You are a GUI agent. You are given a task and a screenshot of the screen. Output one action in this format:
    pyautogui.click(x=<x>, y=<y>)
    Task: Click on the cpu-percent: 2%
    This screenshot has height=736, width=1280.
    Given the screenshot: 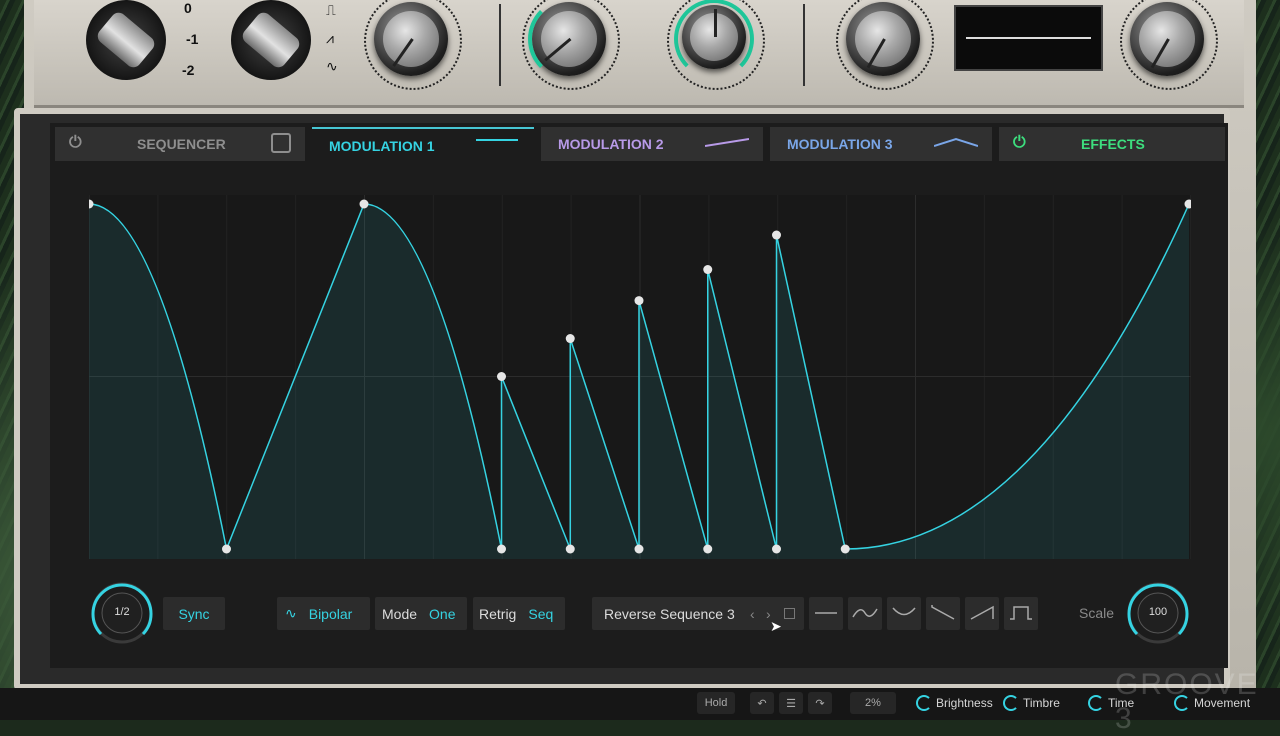 What is the action you would take?
    pyautogui.click(x=873, y=703)
    